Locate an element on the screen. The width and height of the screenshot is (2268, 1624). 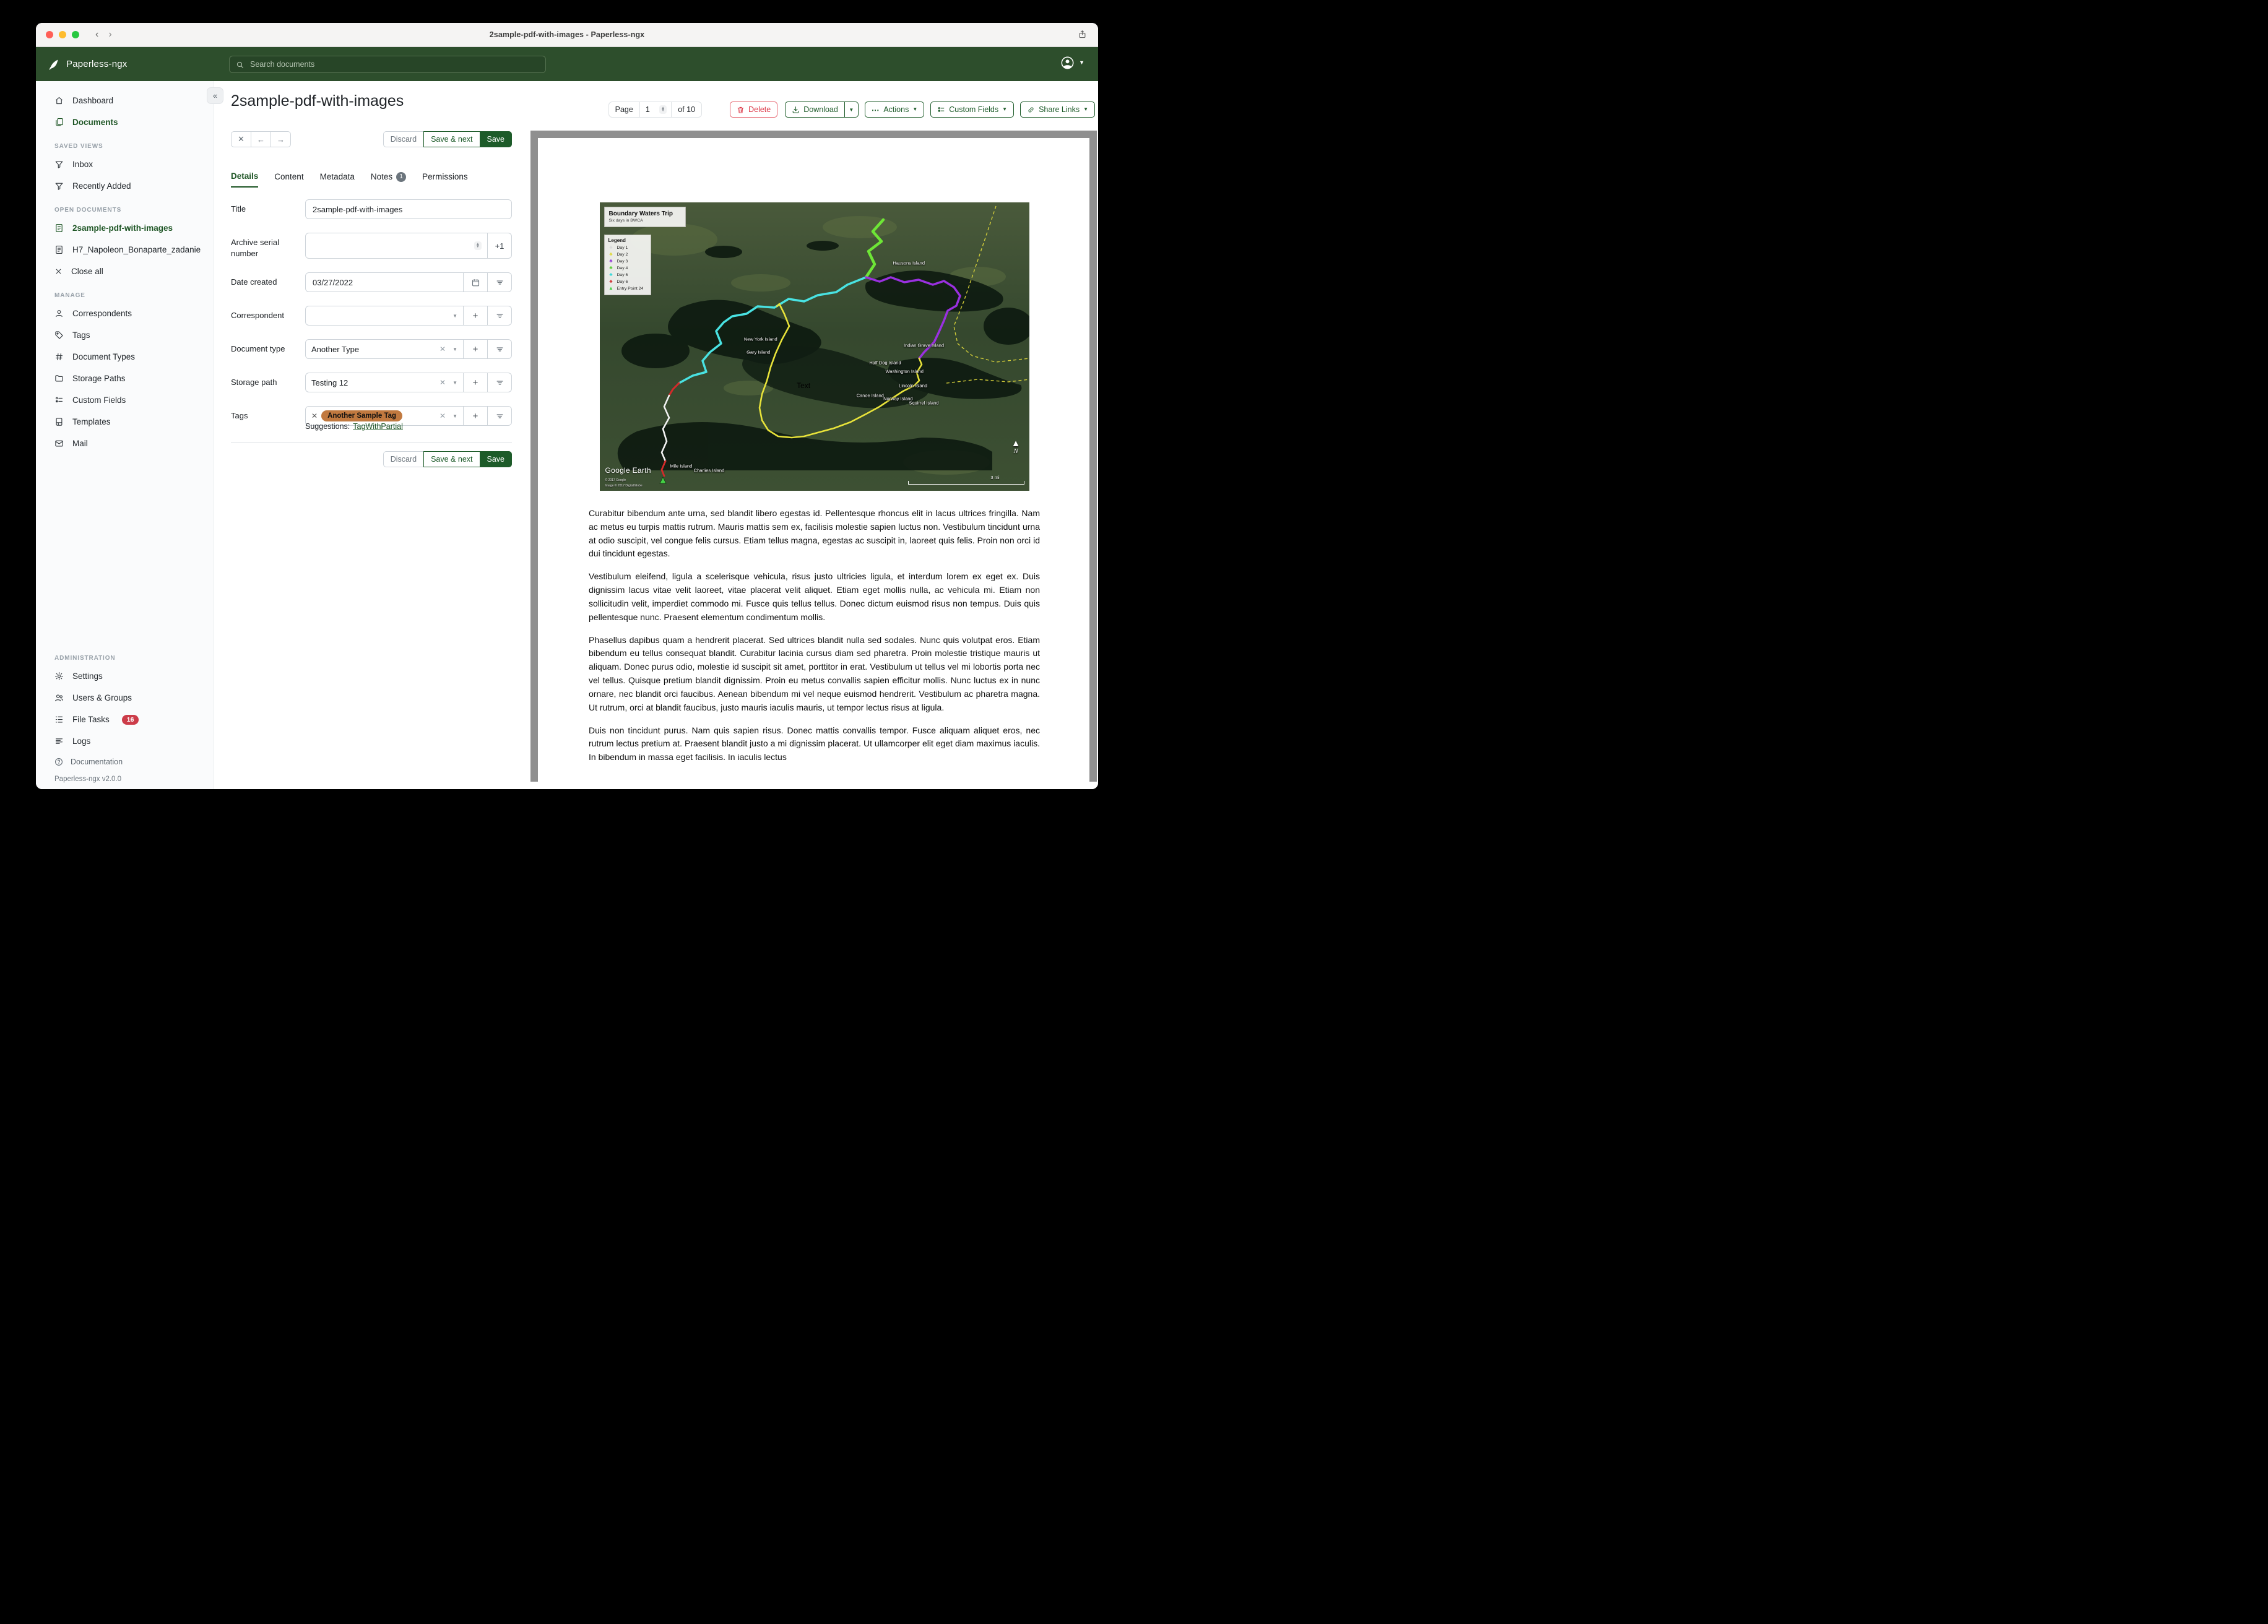
sidebar-item-users-groups: Users & Groups is located at coordinates (124, 698).